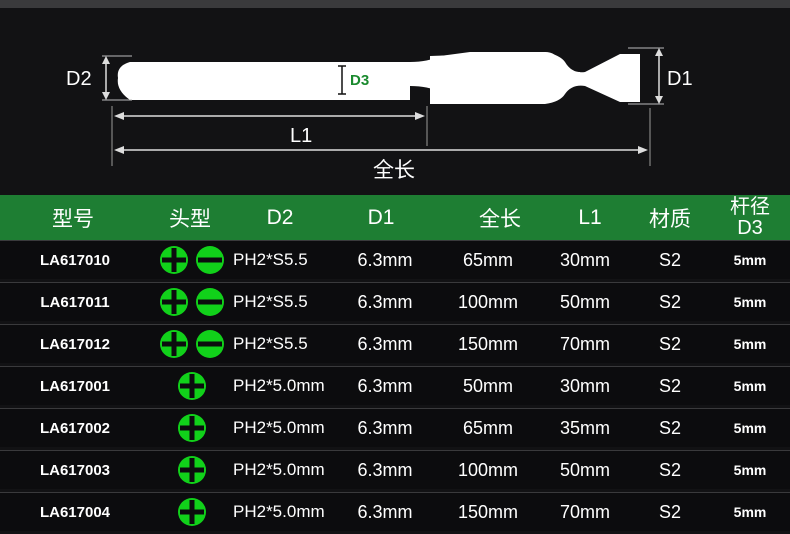 Image resolution: width=790 pixels, height=534 pixels. Describe the element at coordinates (75, 260) in the screenshot. I see `cell-model: LA617010` at that location.